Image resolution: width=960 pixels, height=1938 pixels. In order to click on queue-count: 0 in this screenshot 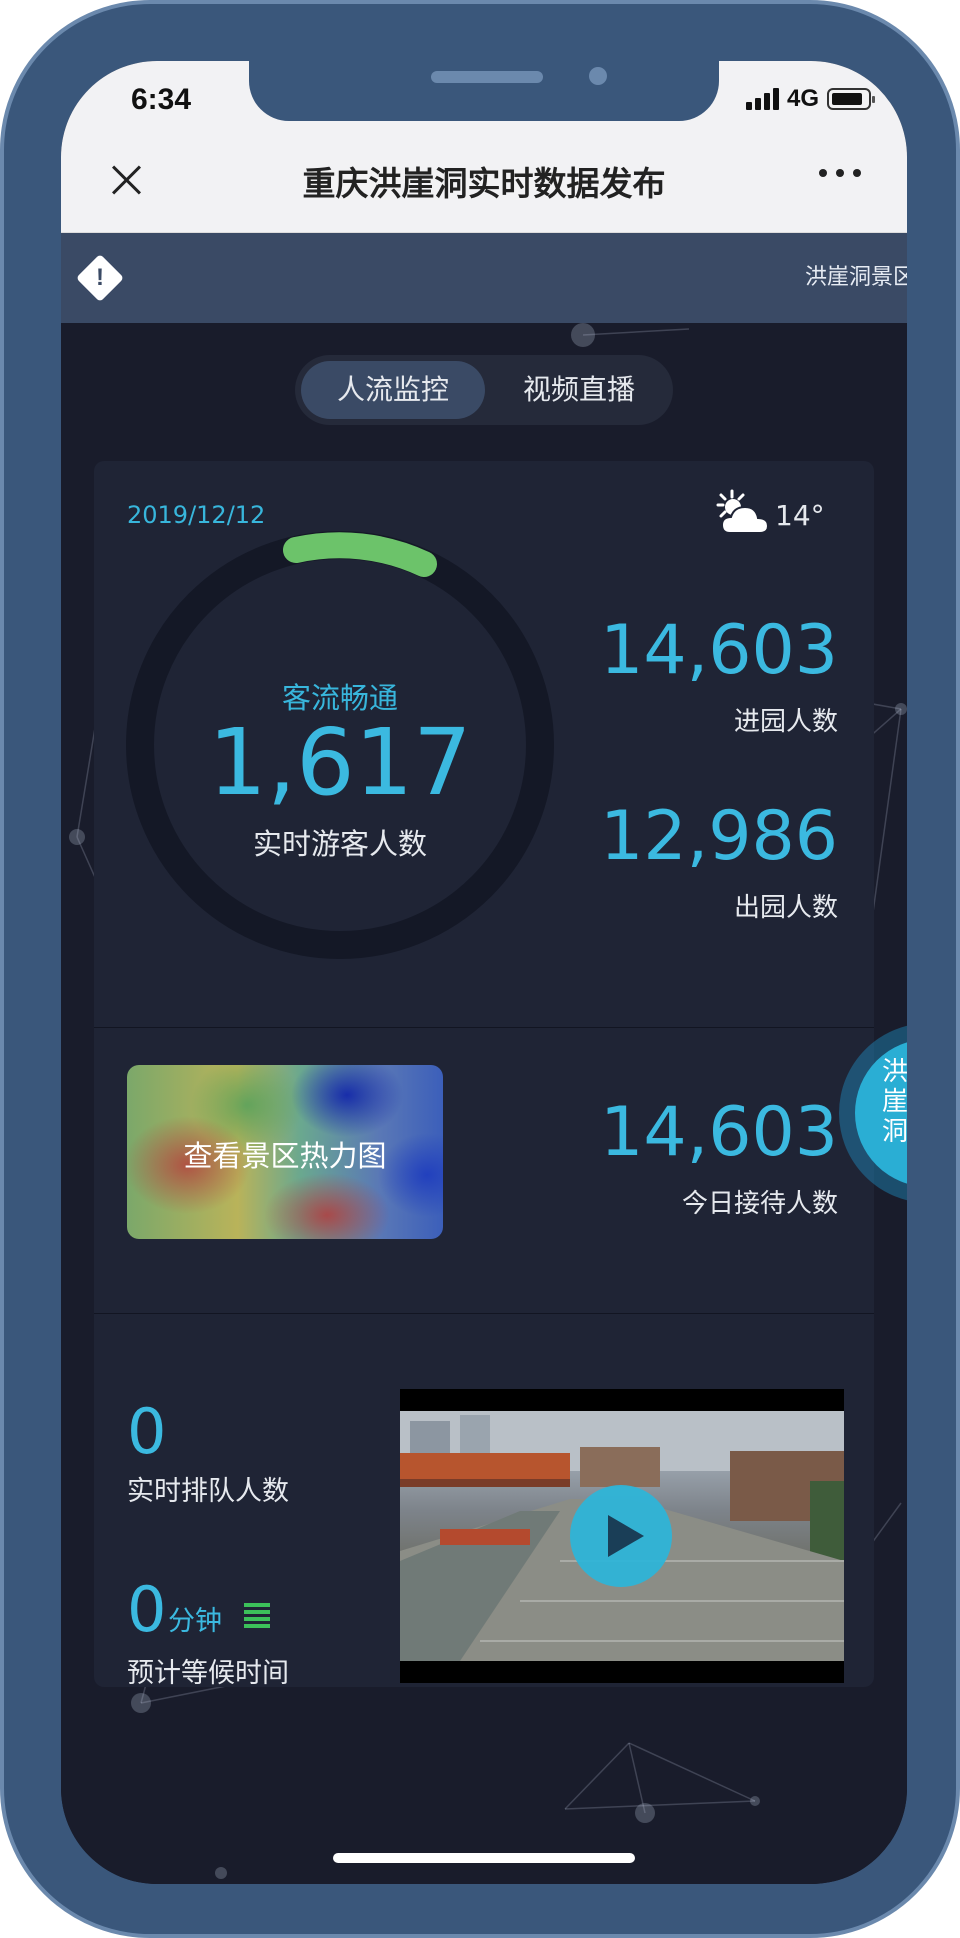, I will do `click(147, 1431)`.